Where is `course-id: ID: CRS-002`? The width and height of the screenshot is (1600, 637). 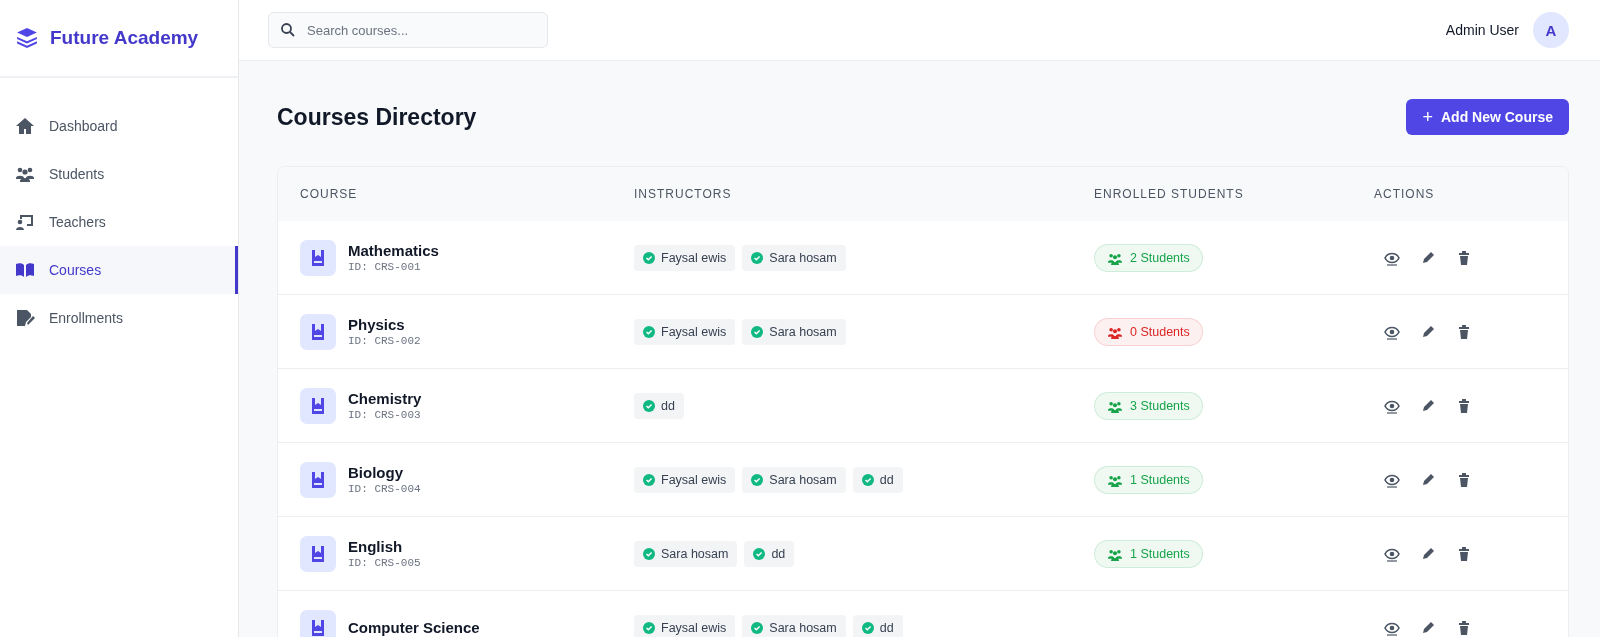 course-id: ID: CRS-002 is located at coordinates (384, 341).